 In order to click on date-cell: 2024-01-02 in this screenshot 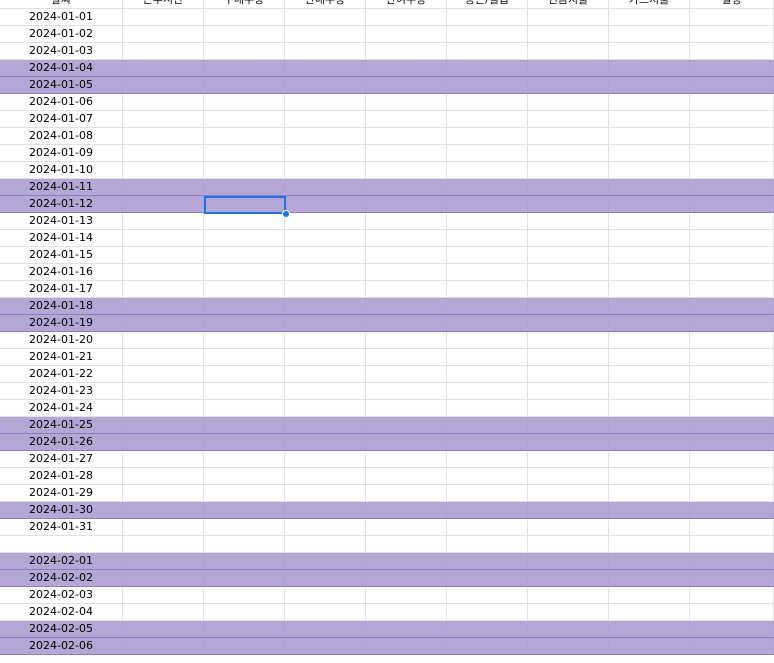, I will do `click(61, 34)`.